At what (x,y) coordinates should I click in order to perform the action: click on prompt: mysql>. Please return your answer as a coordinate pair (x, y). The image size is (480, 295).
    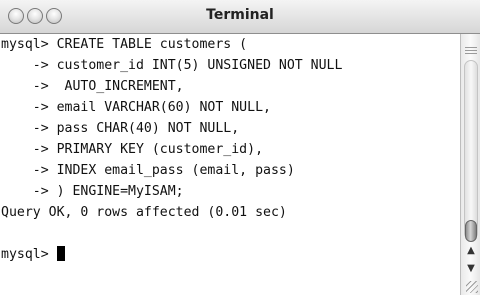
    Looking at the image, I should click on (29, 254).